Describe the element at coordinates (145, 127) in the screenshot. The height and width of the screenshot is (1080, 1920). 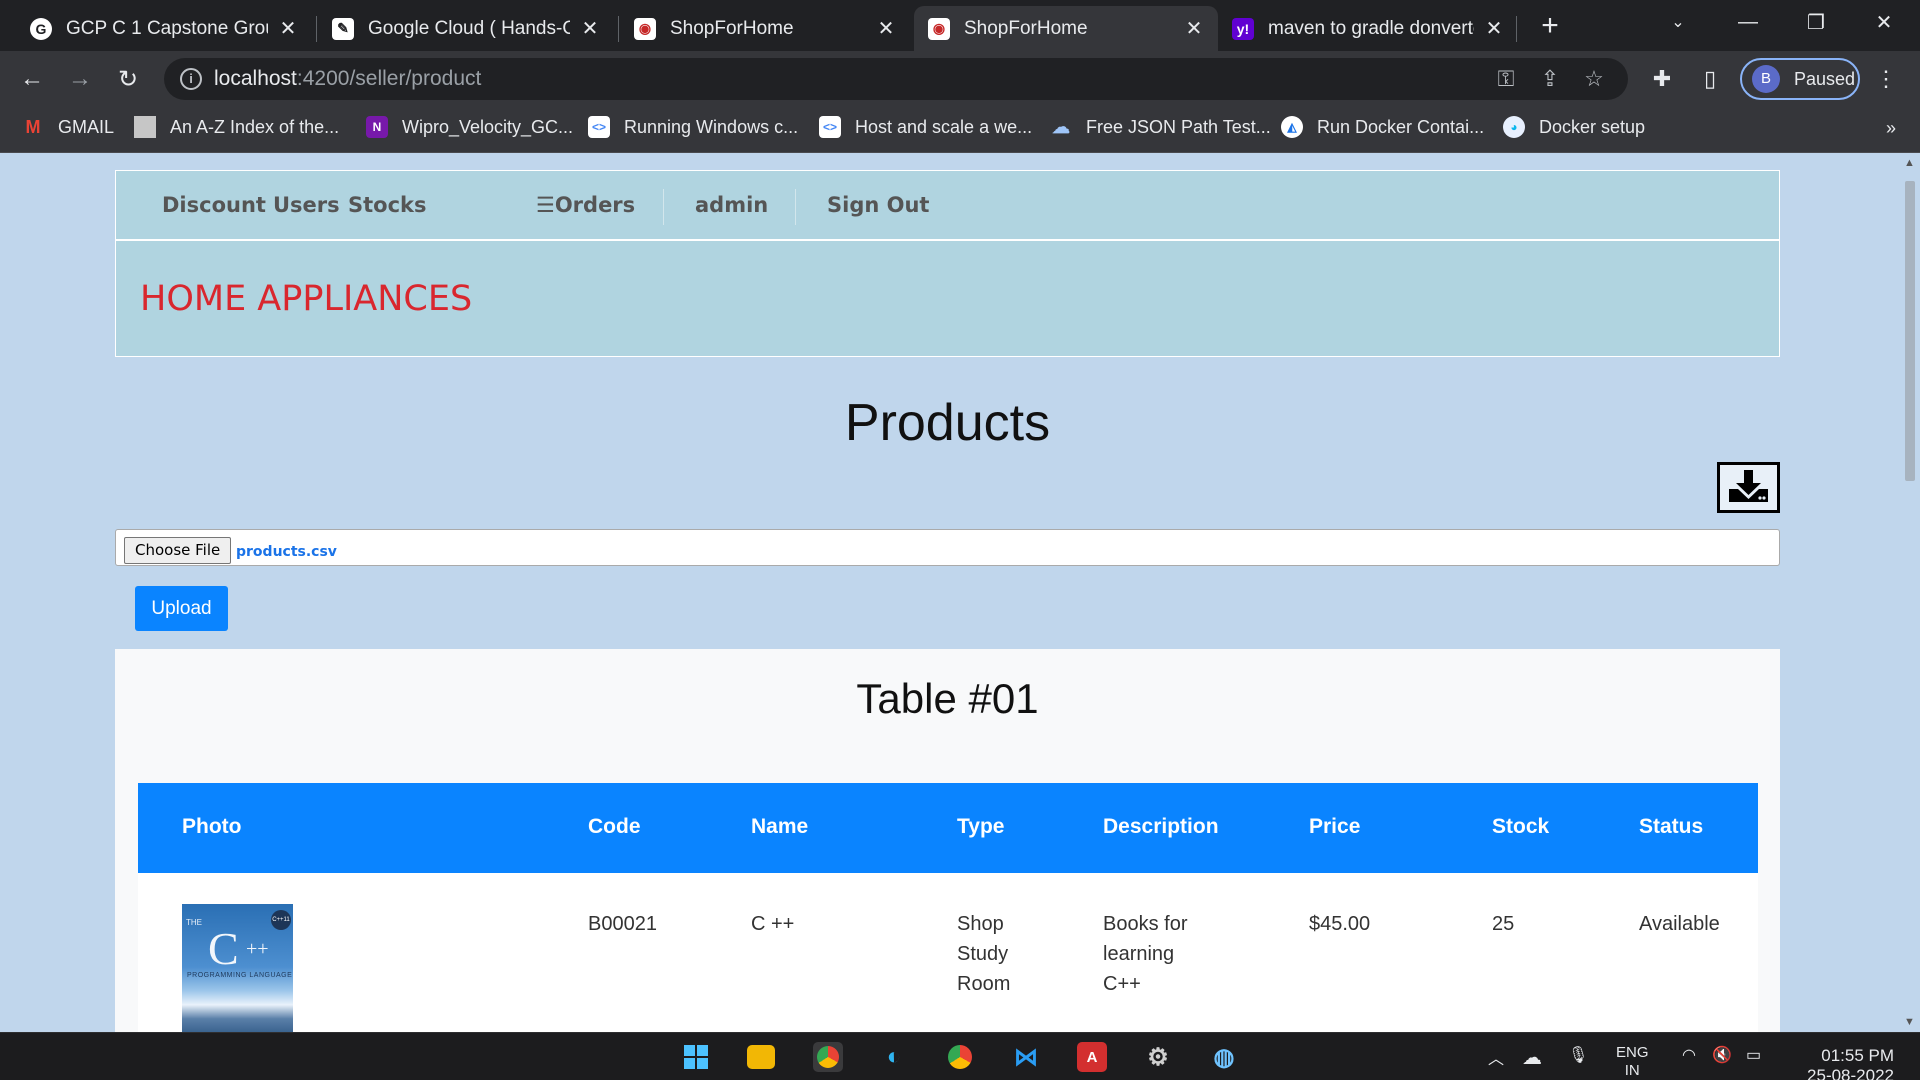
I see `page-icon` at that location.